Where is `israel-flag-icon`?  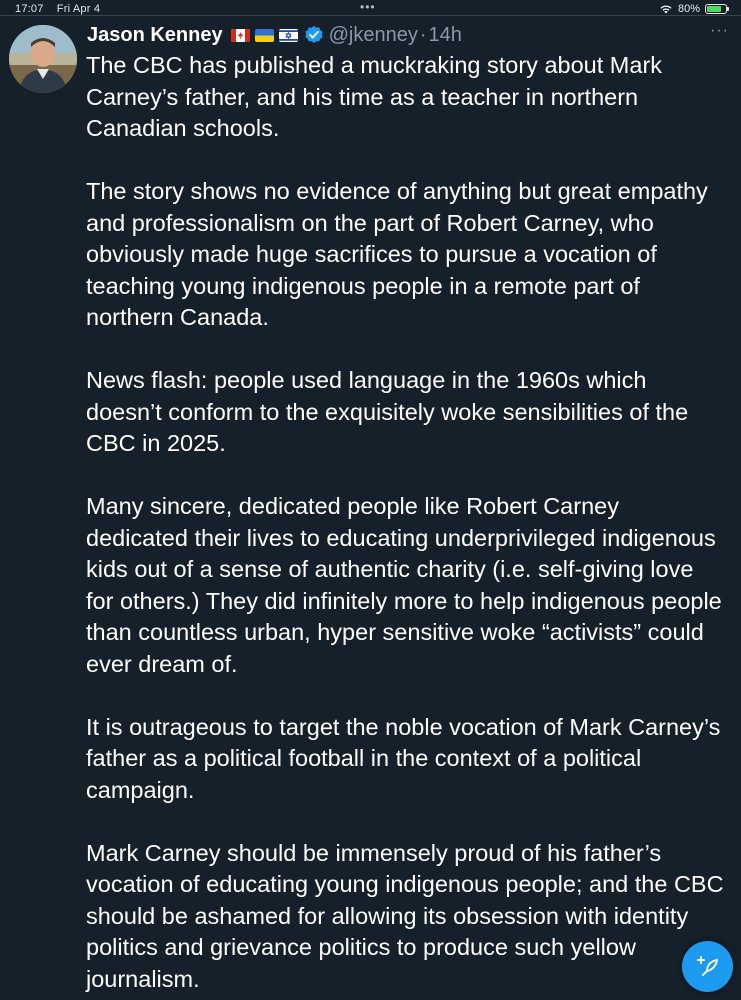 israel-flag-icon is located at coordinates (288, 35).